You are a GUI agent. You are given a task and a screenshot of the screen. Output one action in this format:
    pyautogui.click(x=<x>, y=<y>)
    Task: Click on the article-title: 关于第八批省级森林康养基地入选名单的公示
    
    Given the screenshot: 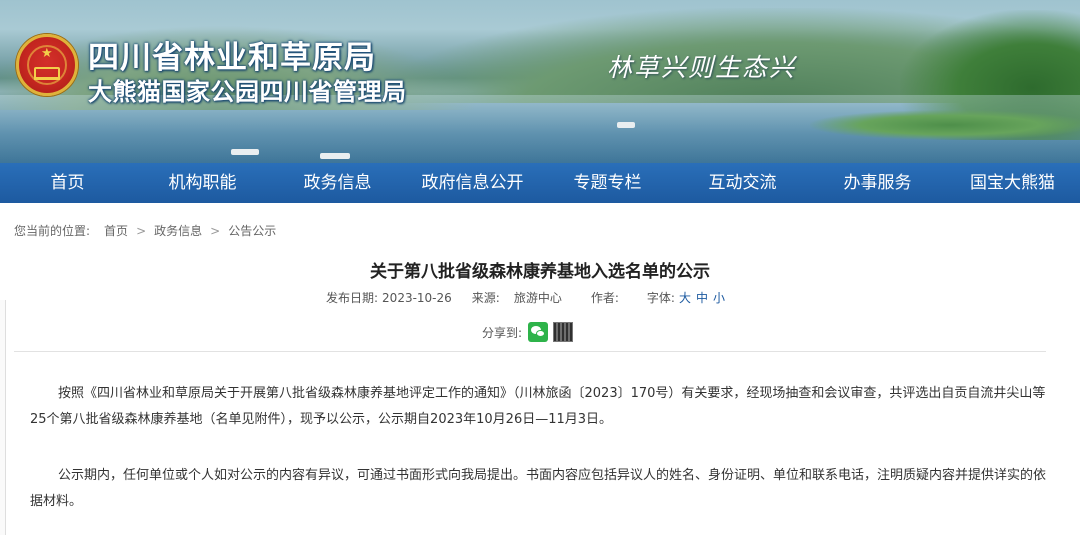 What is the action you would take?
    pyautogui.click(x=540, y=272)
    